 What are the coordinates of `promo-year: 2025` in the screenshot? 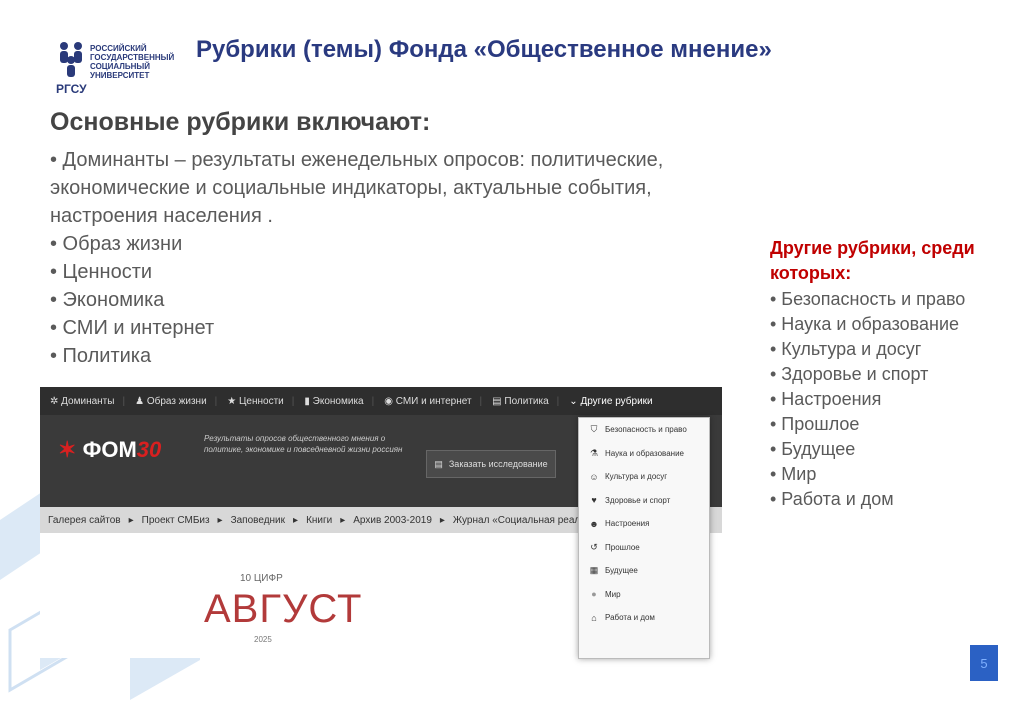 It's located at (263, 639).